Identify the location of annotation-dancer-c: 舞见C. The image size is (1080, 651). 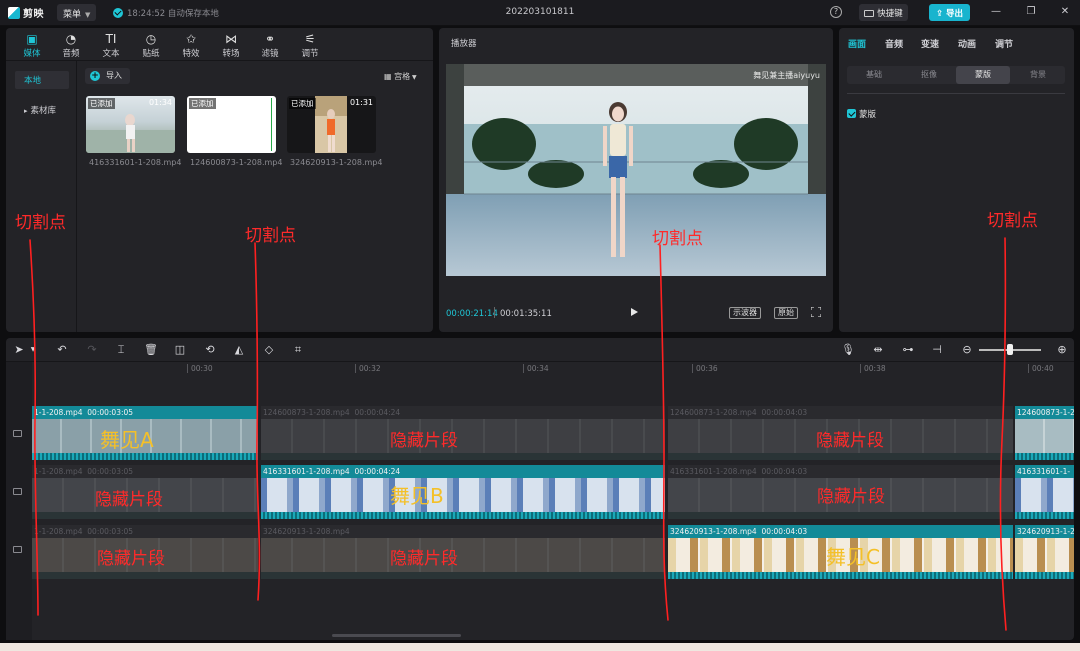
(853, 557).